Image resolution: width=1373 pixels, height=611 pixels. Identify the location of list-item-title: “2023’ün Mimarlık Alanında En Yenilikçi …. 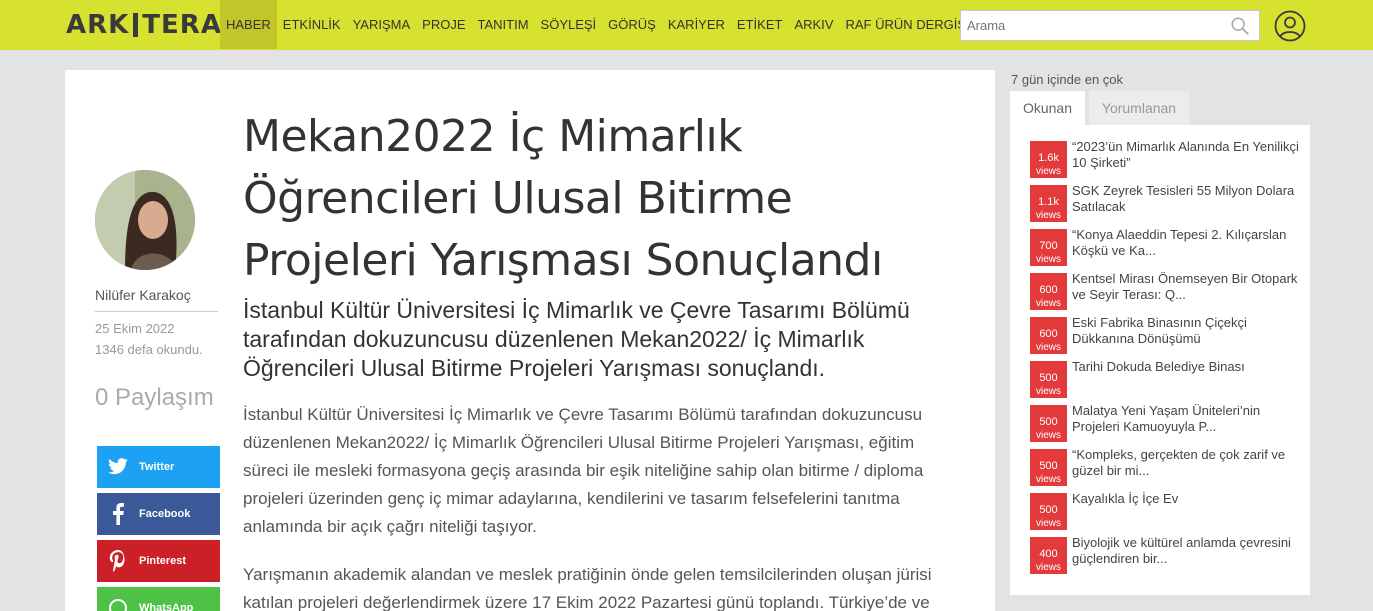
(1186, 155).